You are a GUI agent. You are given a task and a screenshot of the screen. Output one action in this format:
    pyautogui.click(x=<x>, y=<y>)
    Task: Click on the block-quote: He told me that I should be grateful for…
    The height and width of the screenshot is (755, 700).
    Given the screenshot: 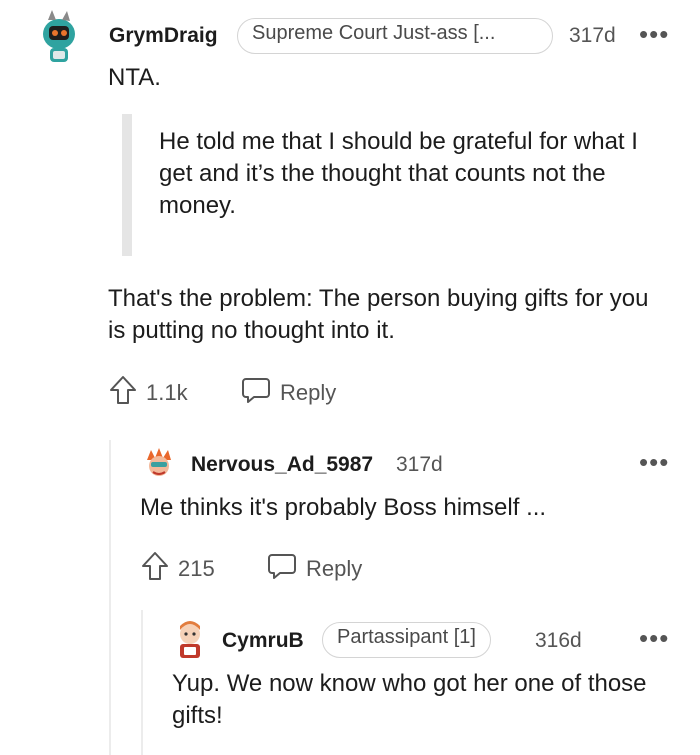 What is the action you would take?
    pyautogui.click(x=398, y=173)
    